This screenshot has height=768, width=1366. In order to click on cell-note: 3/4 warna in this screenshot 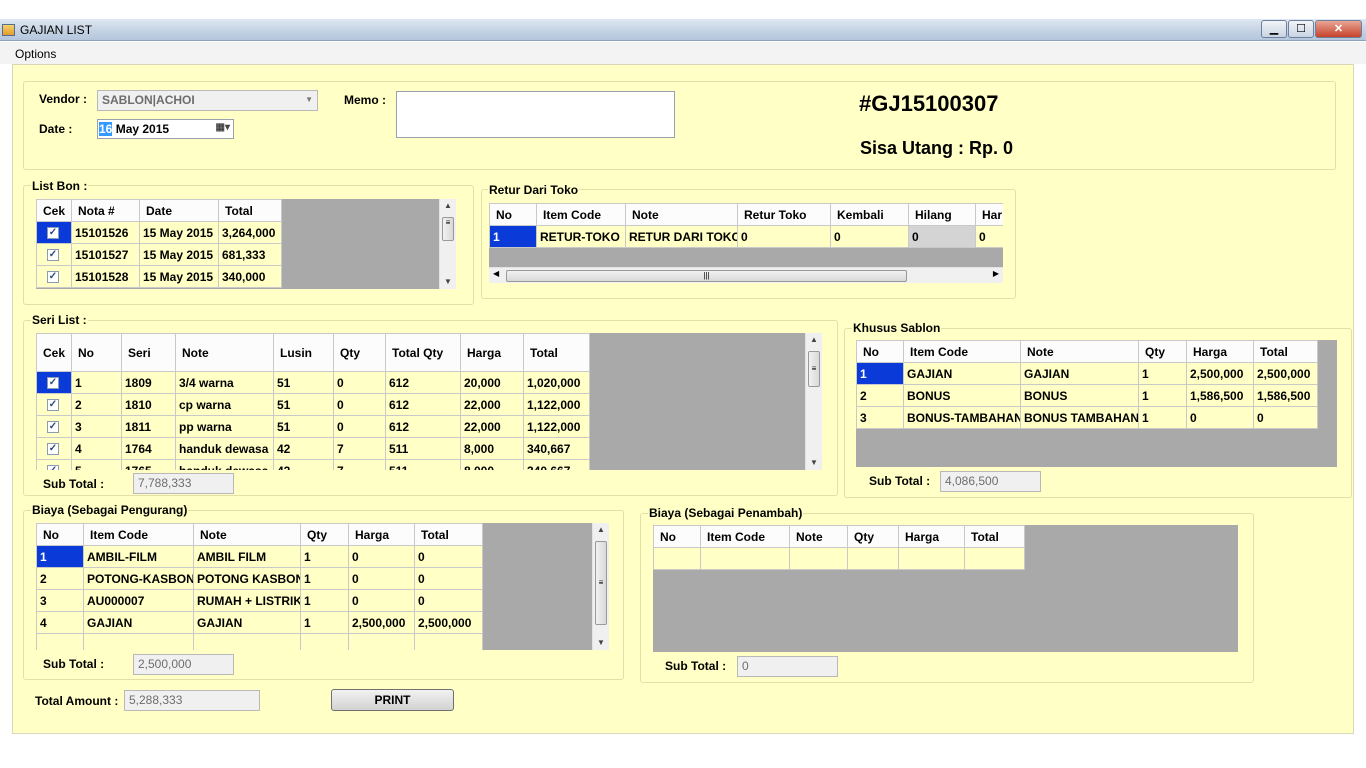, I will do `click(224, 382)`.